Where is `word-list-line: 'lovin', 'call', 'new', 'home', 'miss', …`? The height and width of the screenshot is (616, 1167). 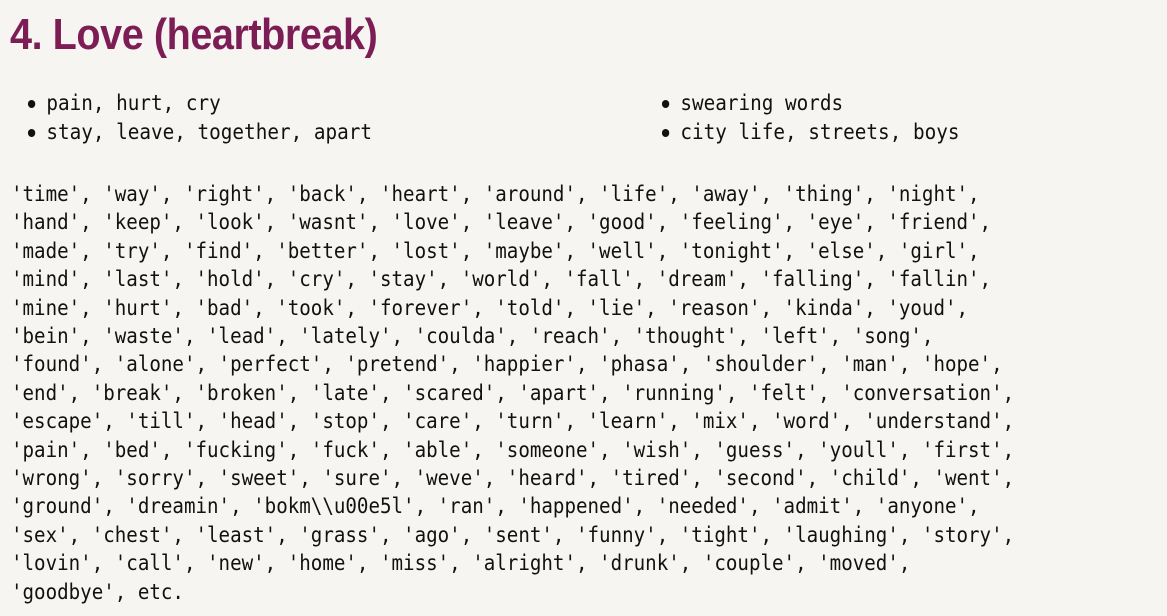 word-list-line: 'lovin', 'call', 'new', 'home', 'miss', … is located at coordinates (461, 563).